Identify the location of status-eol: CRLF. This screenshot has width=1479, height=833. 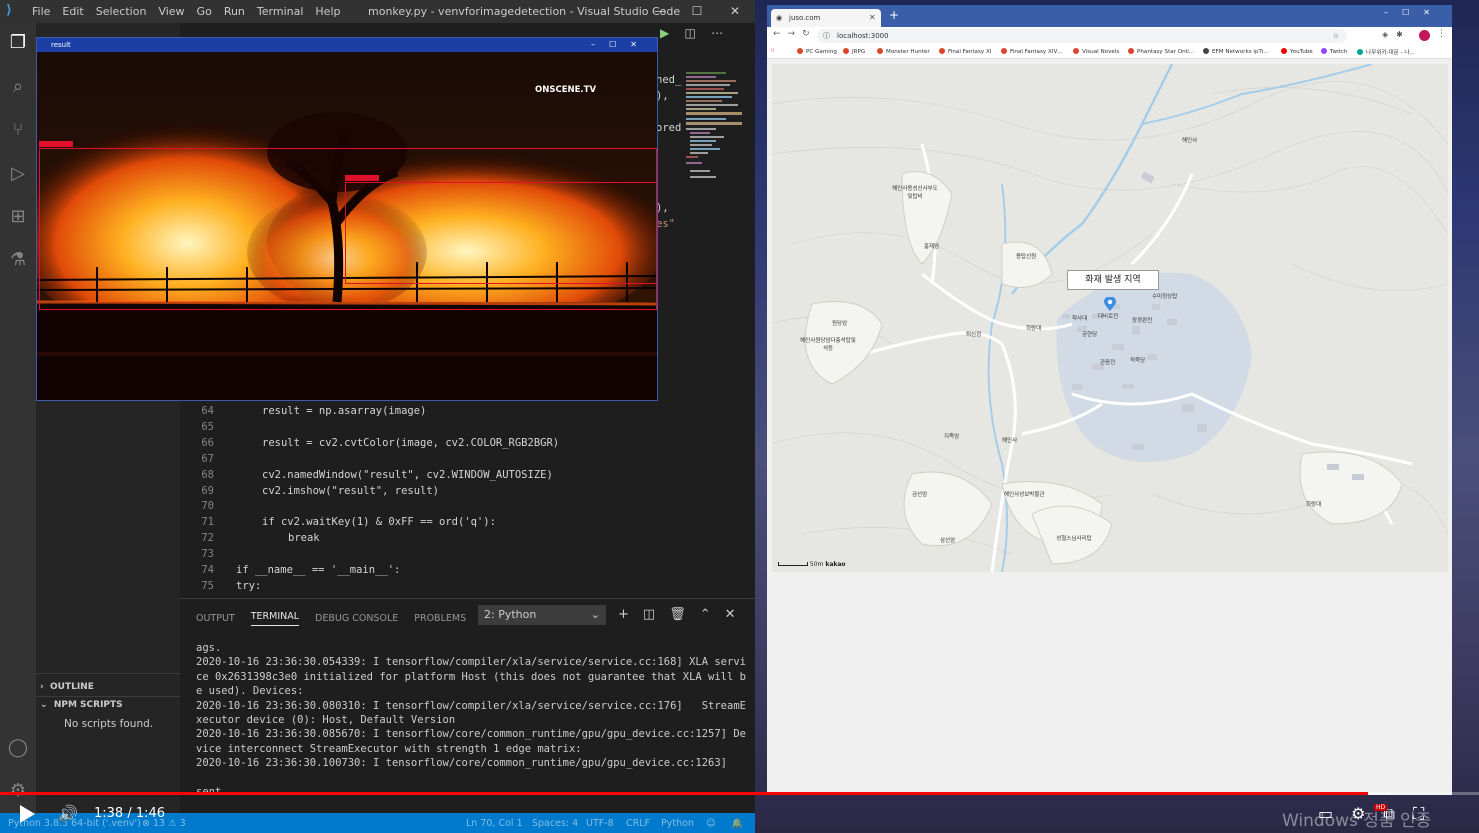
(638, 823).